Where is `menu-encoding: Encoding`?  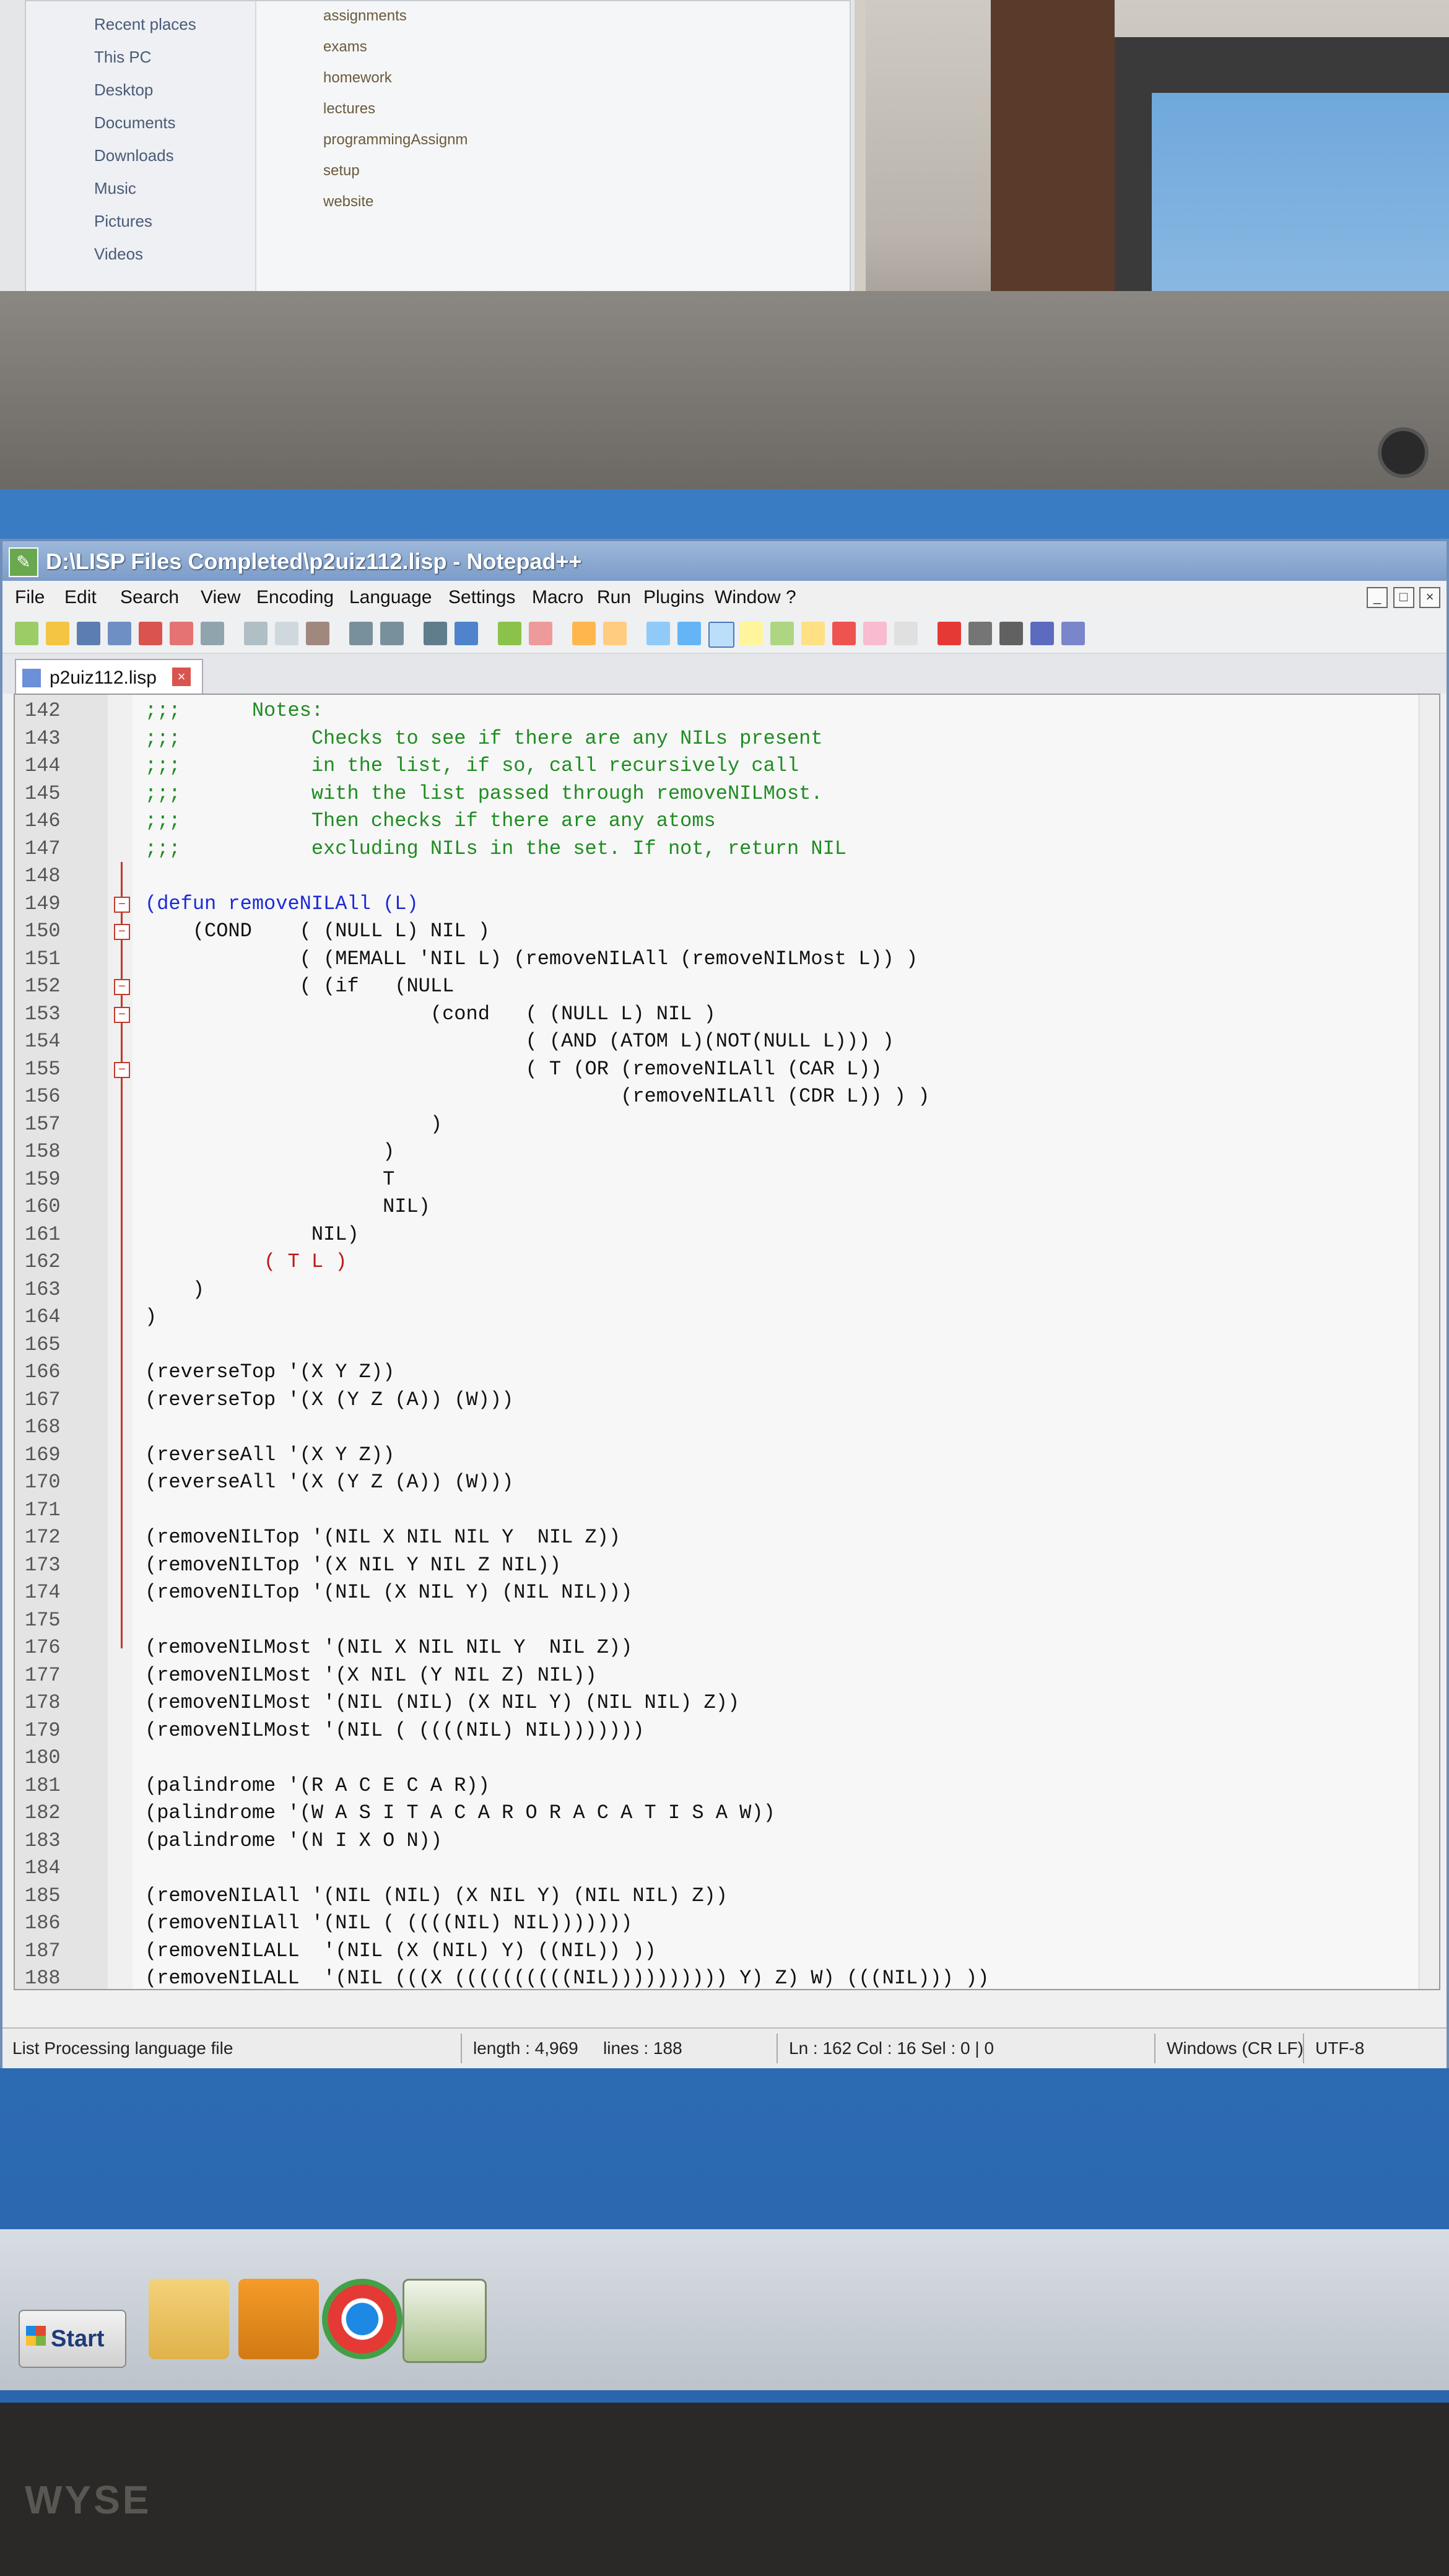
menu-encoding: Encoding is located at coordinates (295, 597).